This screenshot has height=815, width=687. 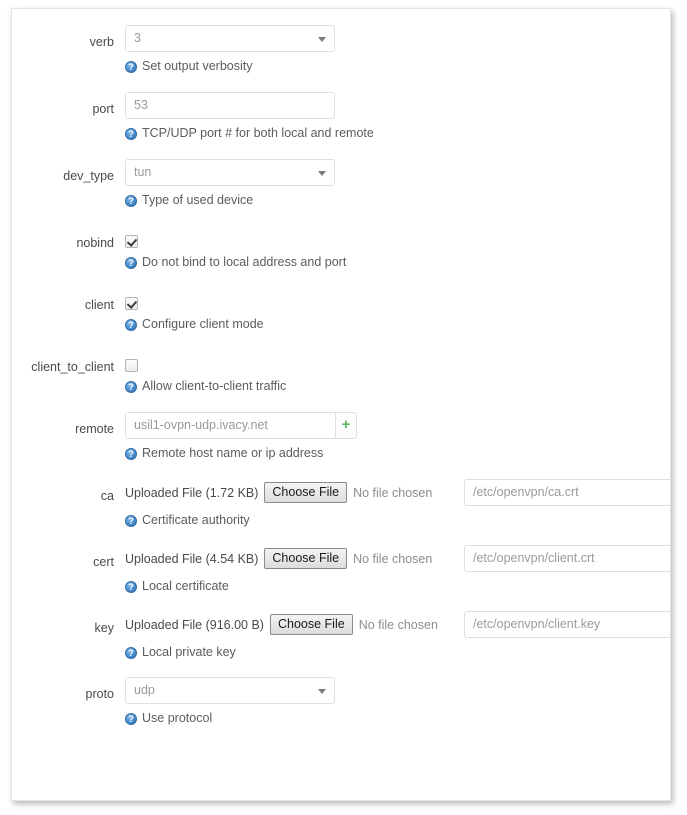 I want to click on input-group-remote: usil1-ovpn-udp.ivacy.net +, so click(x=241, y=425).